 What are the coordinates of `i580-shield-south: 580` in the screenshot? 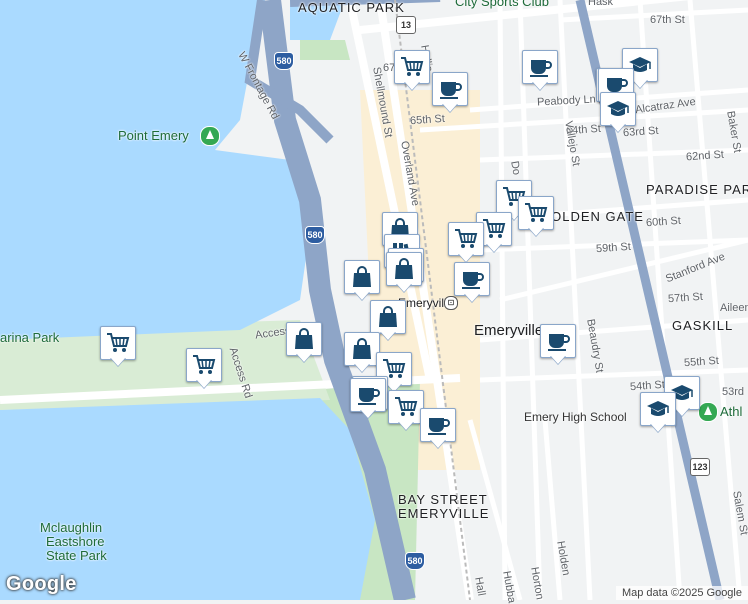 It's located at (415, 561).